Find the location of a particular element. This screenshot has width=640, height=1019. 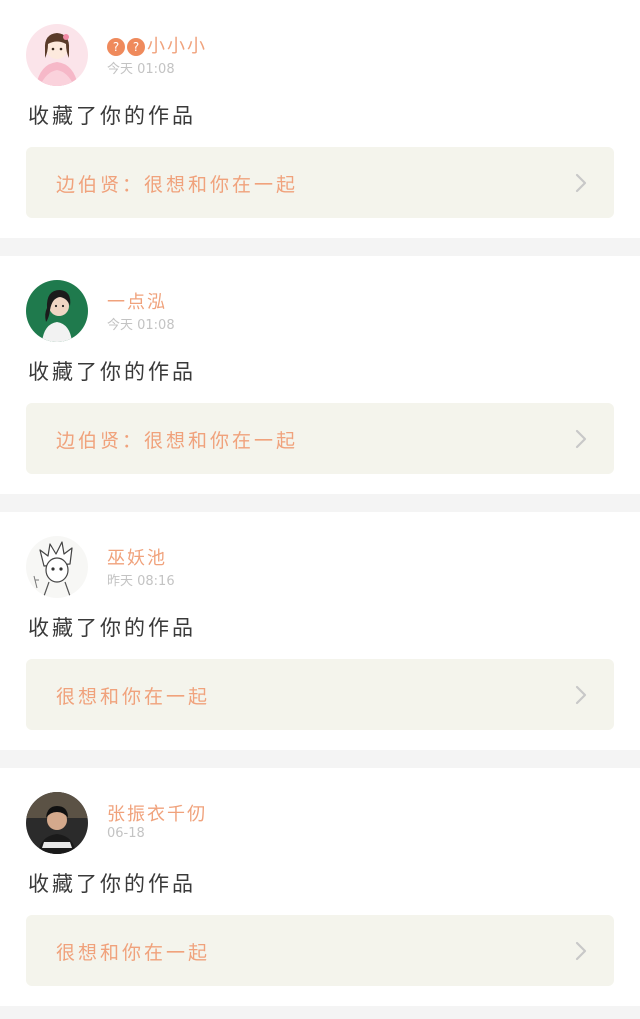

username: ?? 小小小 is located at coordinates (157, 45).